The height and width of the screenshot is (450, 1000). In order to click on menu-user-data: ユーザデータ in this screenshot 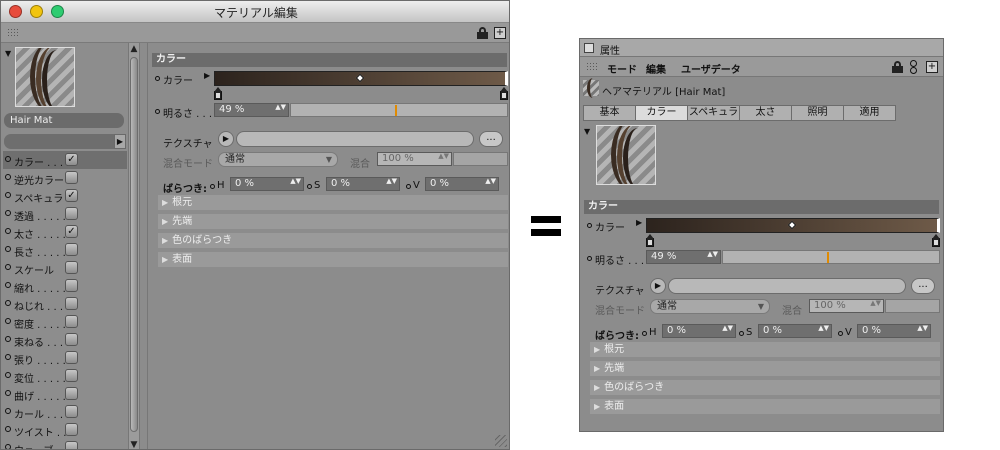, I will do `click(711, 68)`.